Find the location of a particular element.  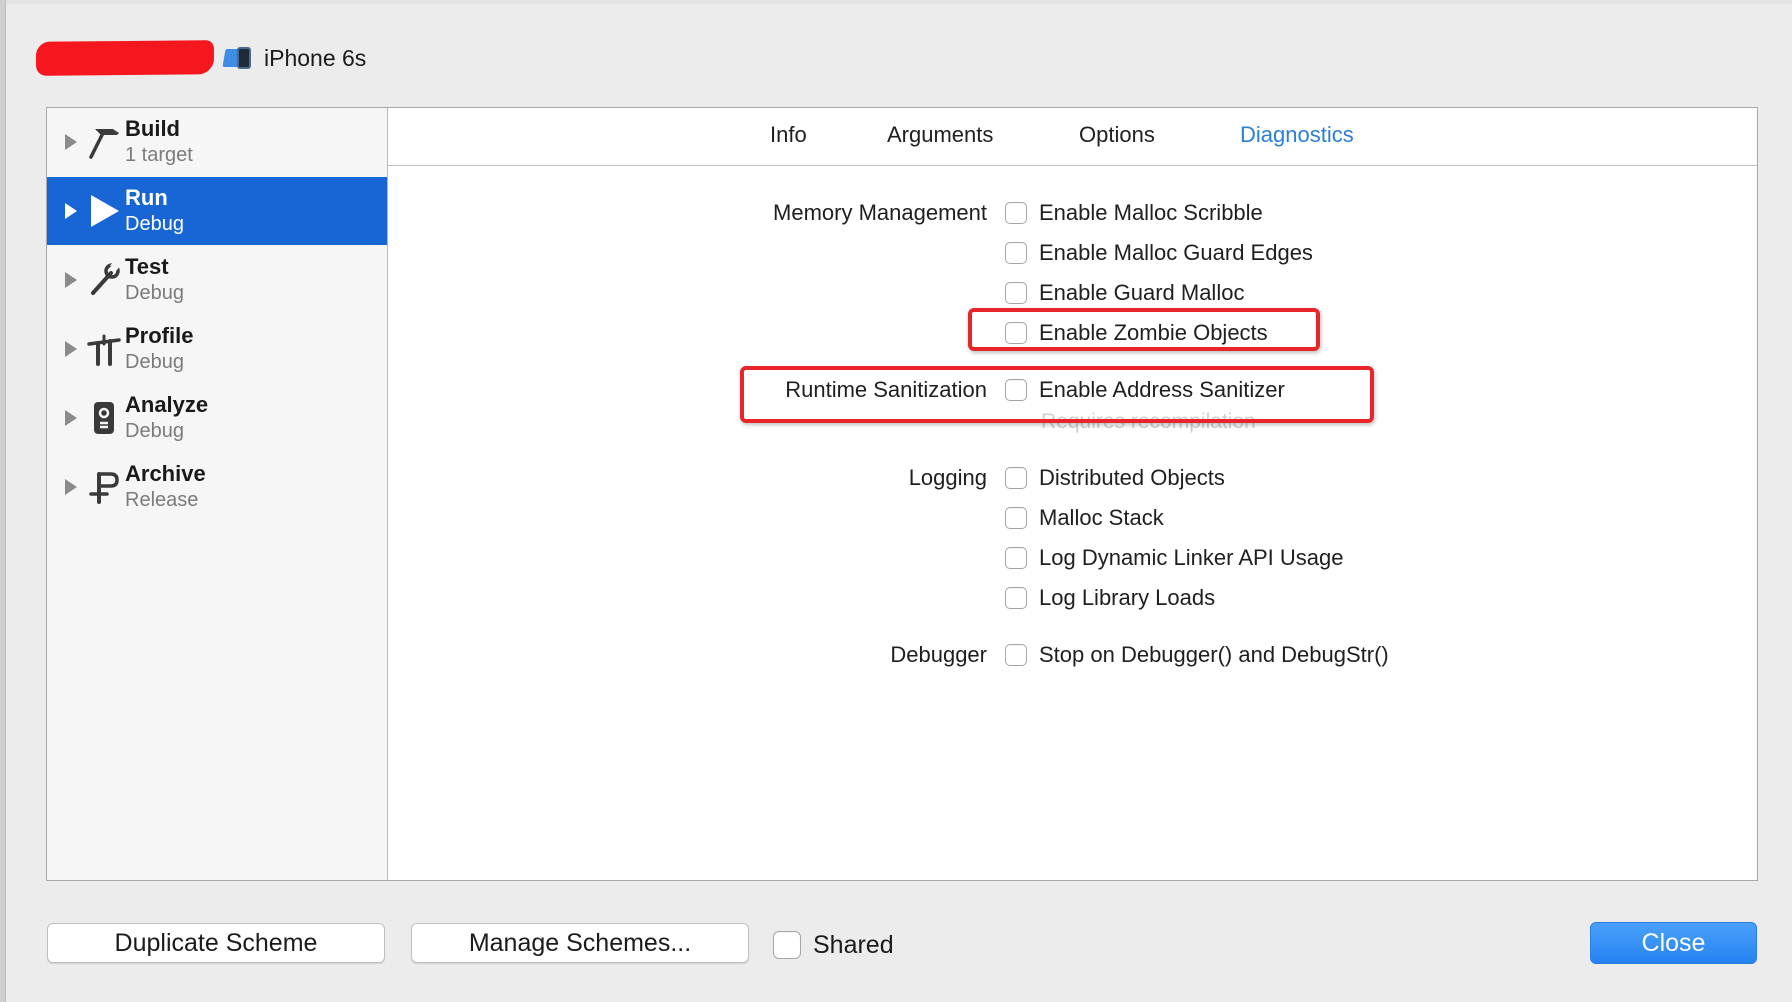

sidebar-item-title: Profile is located at coordinates (159, 335).